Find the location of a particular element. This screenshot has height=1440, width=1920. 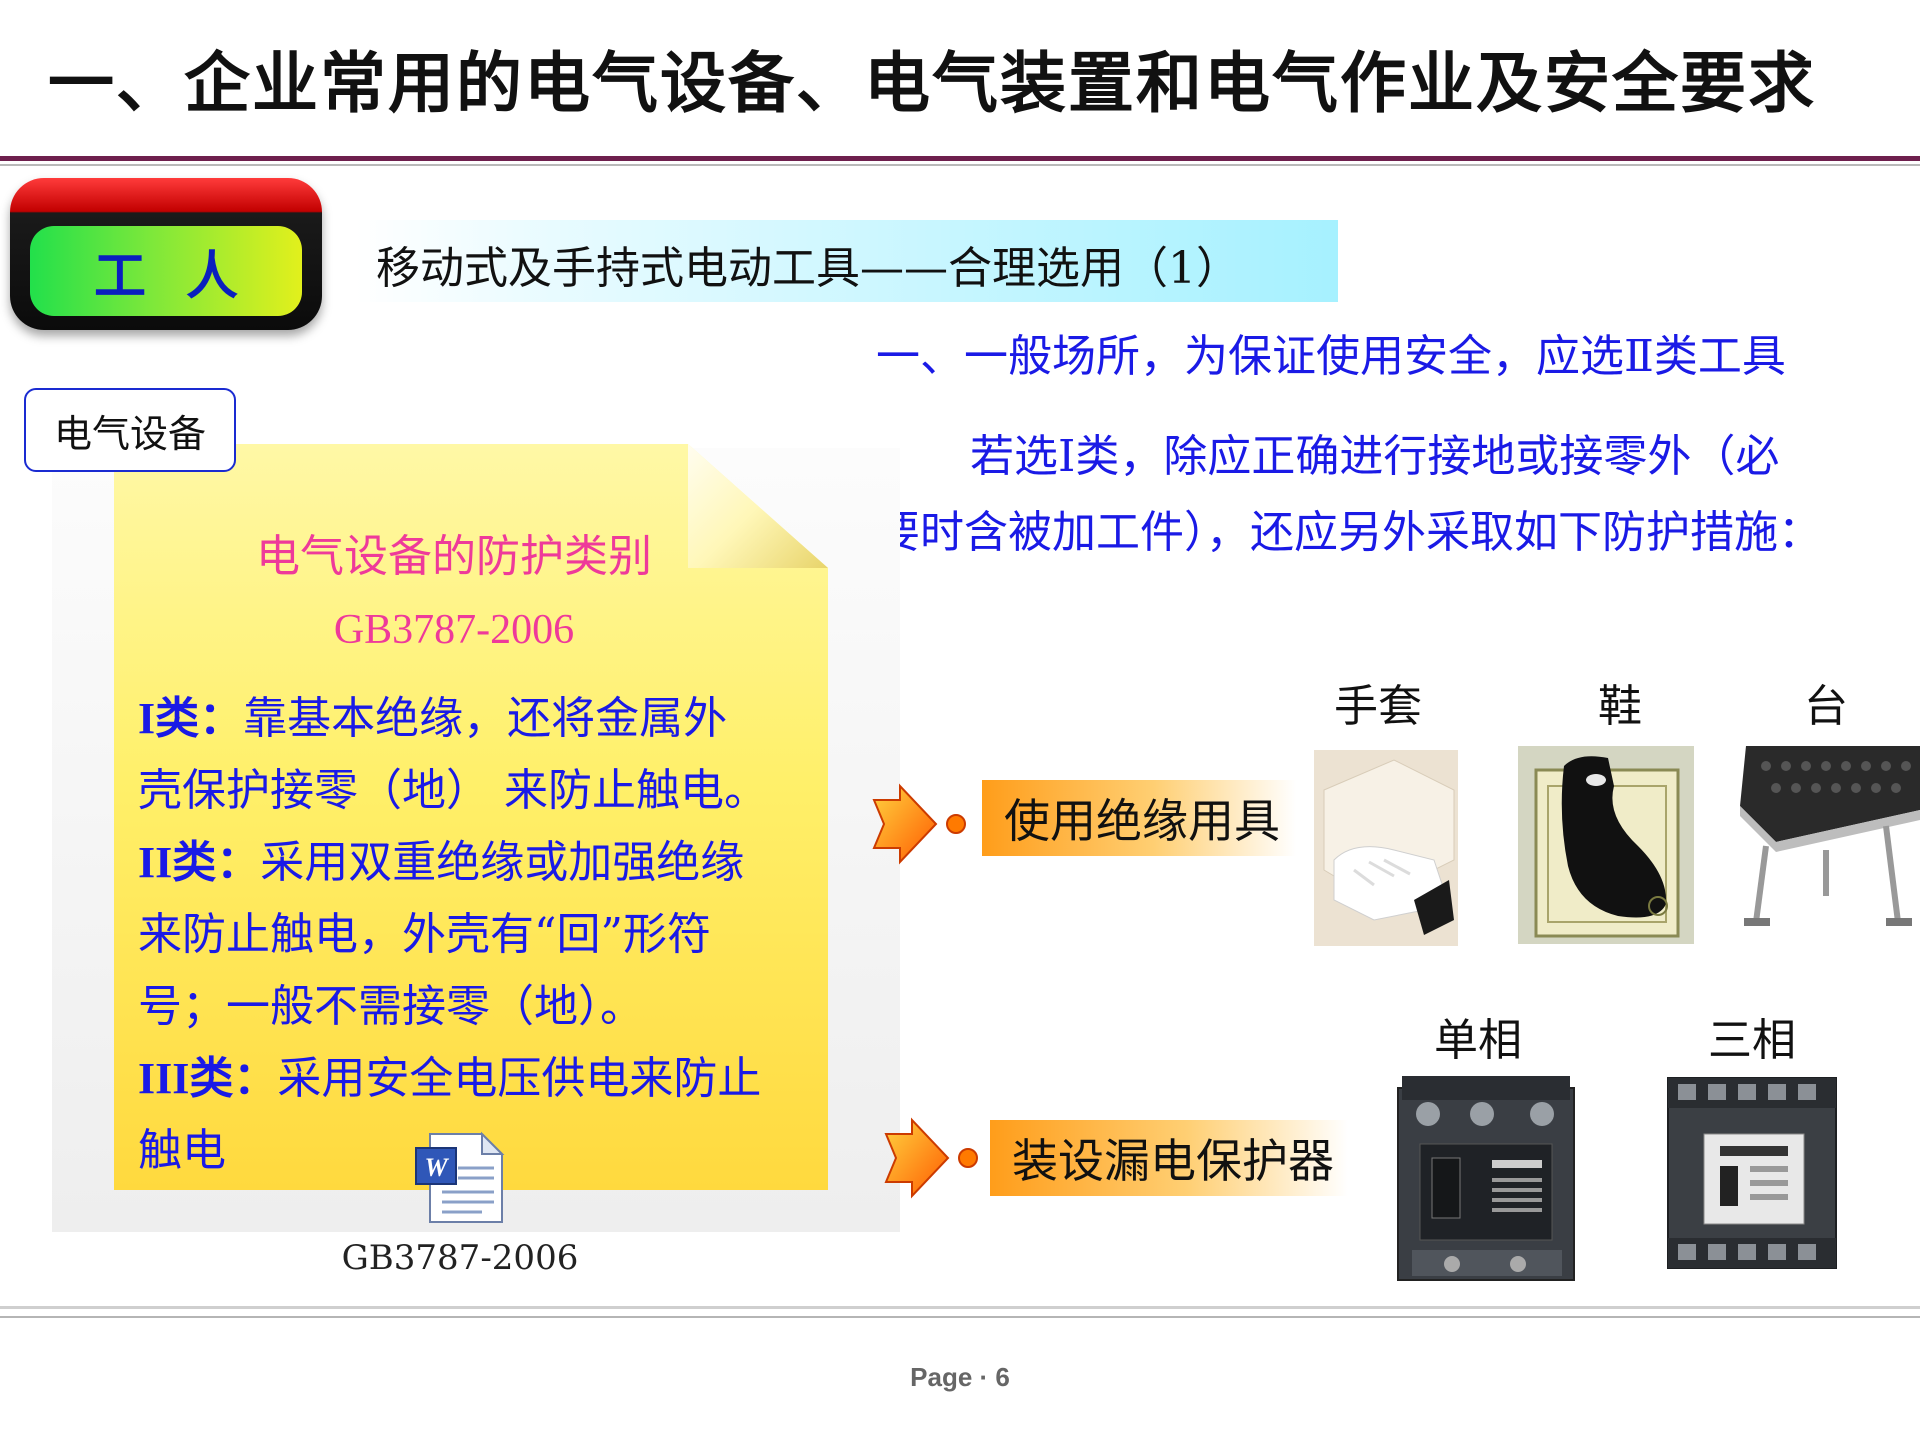

gloves-caption: 手套 is located at coordinates (1378, 706).